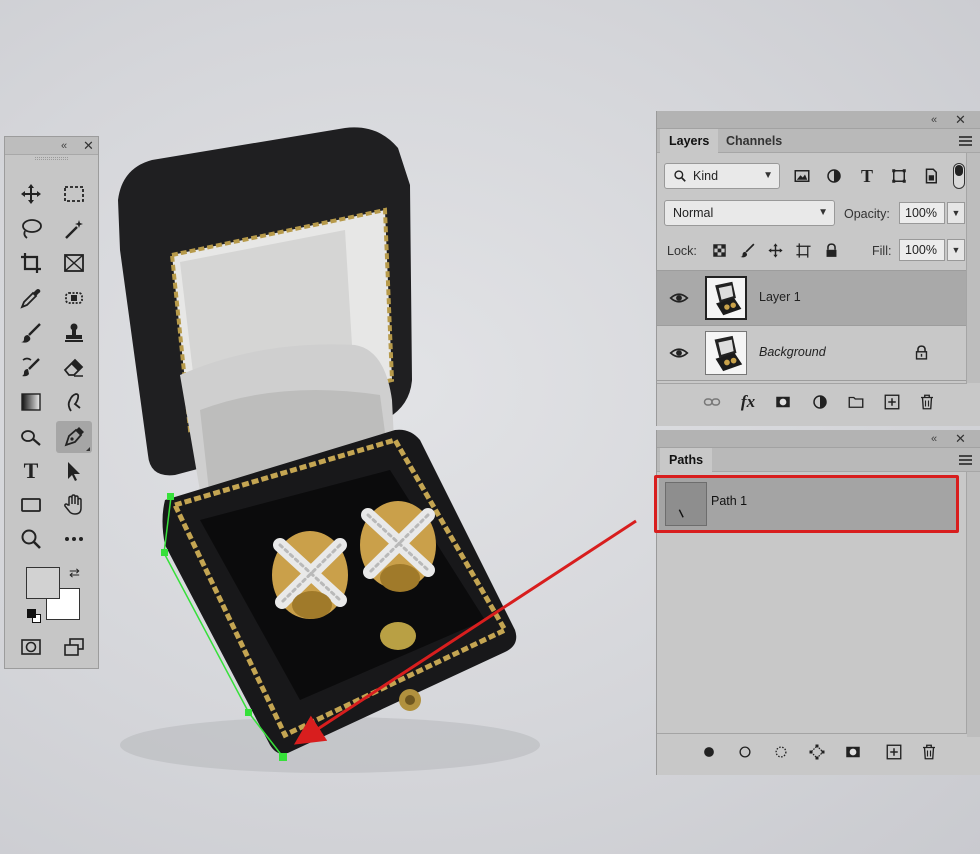 Image resolution: width=980 pixels, height=854 pixels. Describe the element at coordinates (51, 158) in the screenshot. I see `panel-grip` at that location.